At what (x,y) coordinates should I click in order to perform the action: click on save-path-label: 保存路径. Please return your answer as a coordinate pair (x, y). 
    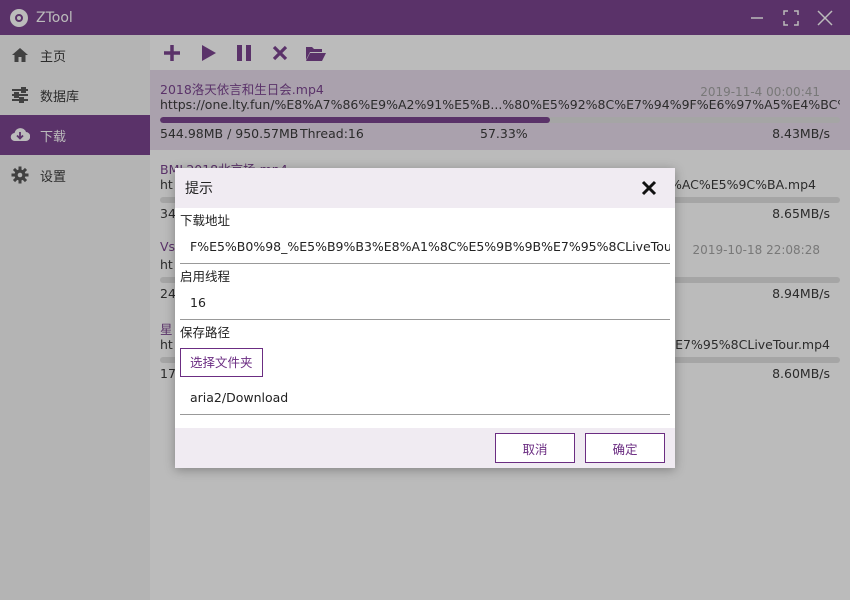
    Looking at the image, I should click on (205, 332).